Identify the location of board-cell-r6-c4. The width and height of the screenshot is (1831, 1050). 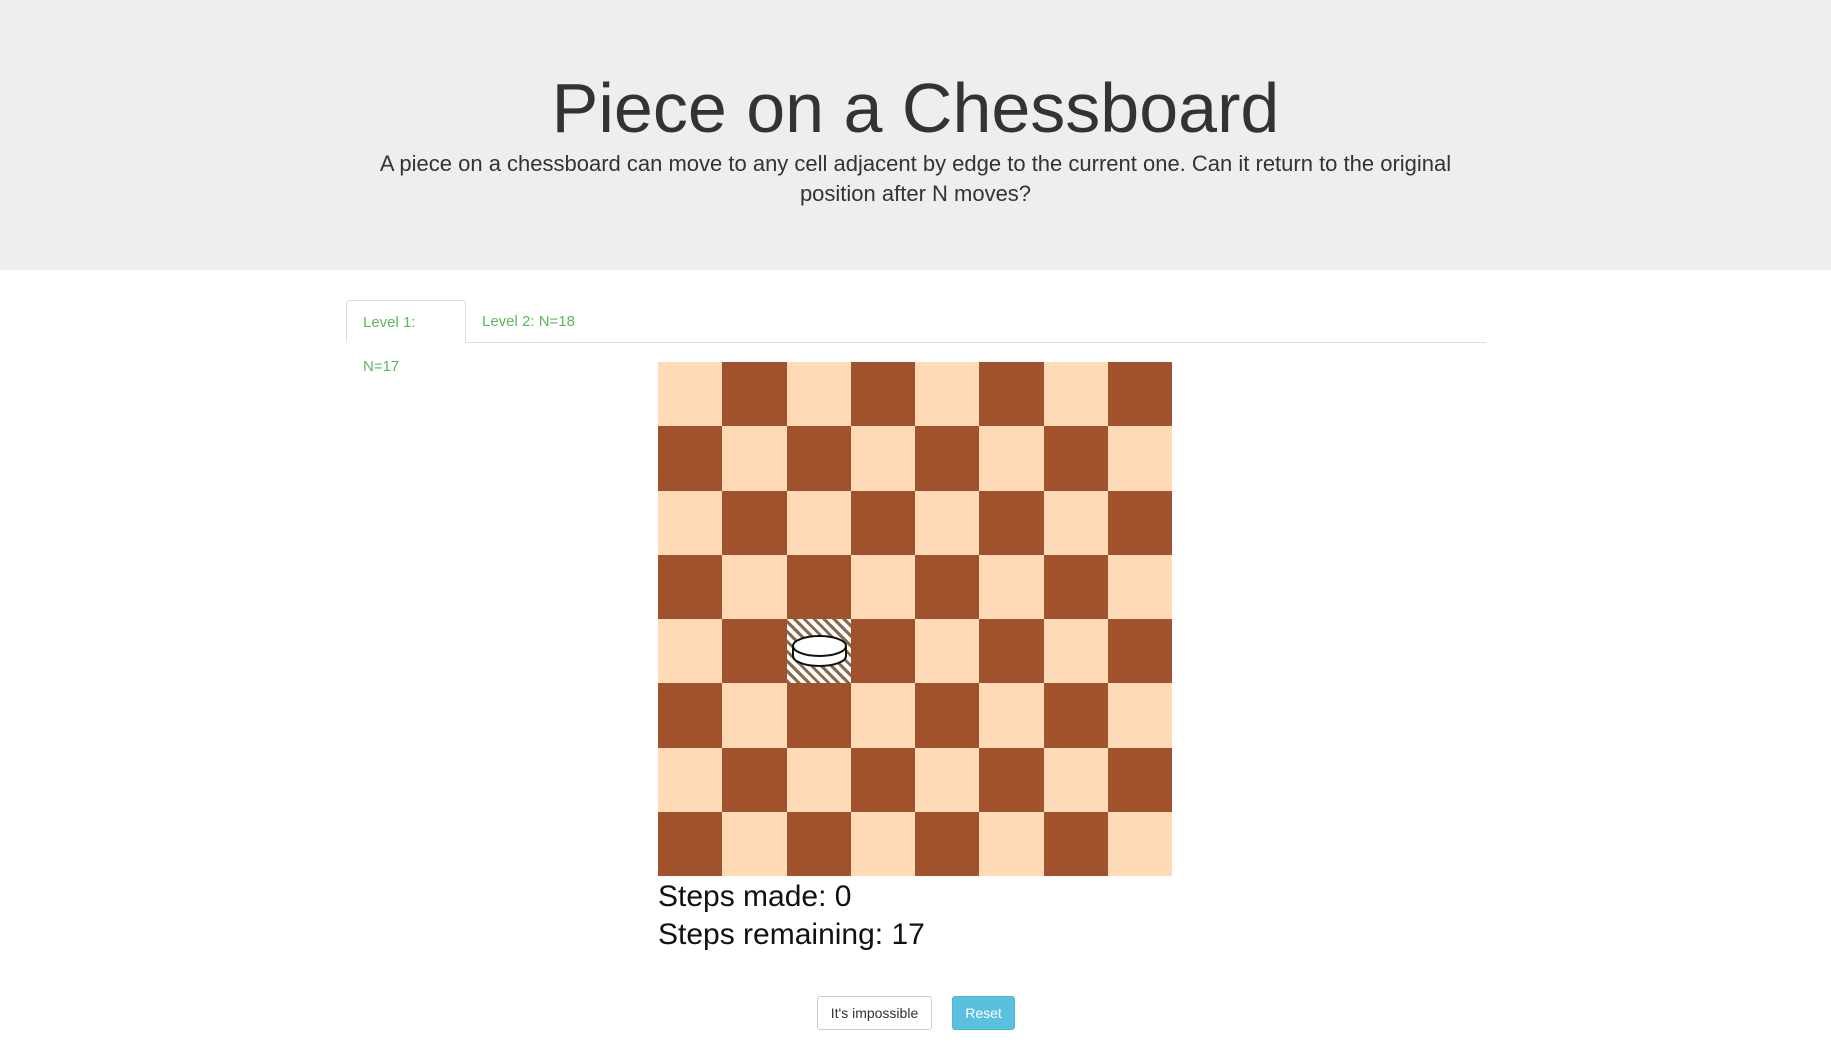
(882, 715).